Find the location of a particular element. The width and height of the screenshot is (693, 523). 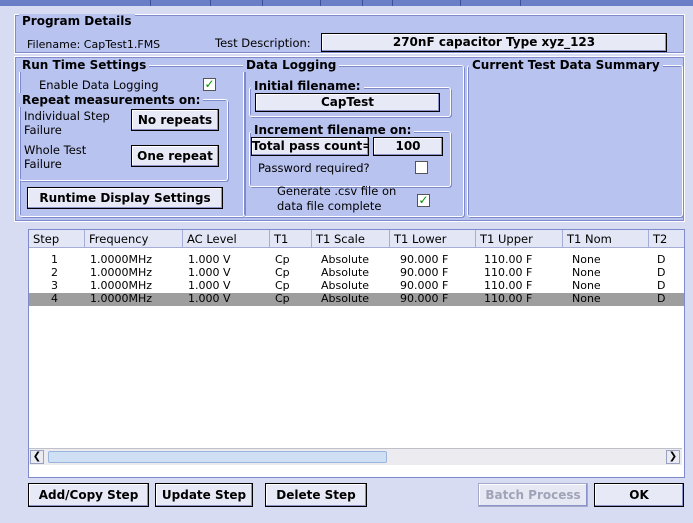

top-strip is located at coordinates (346, 3).